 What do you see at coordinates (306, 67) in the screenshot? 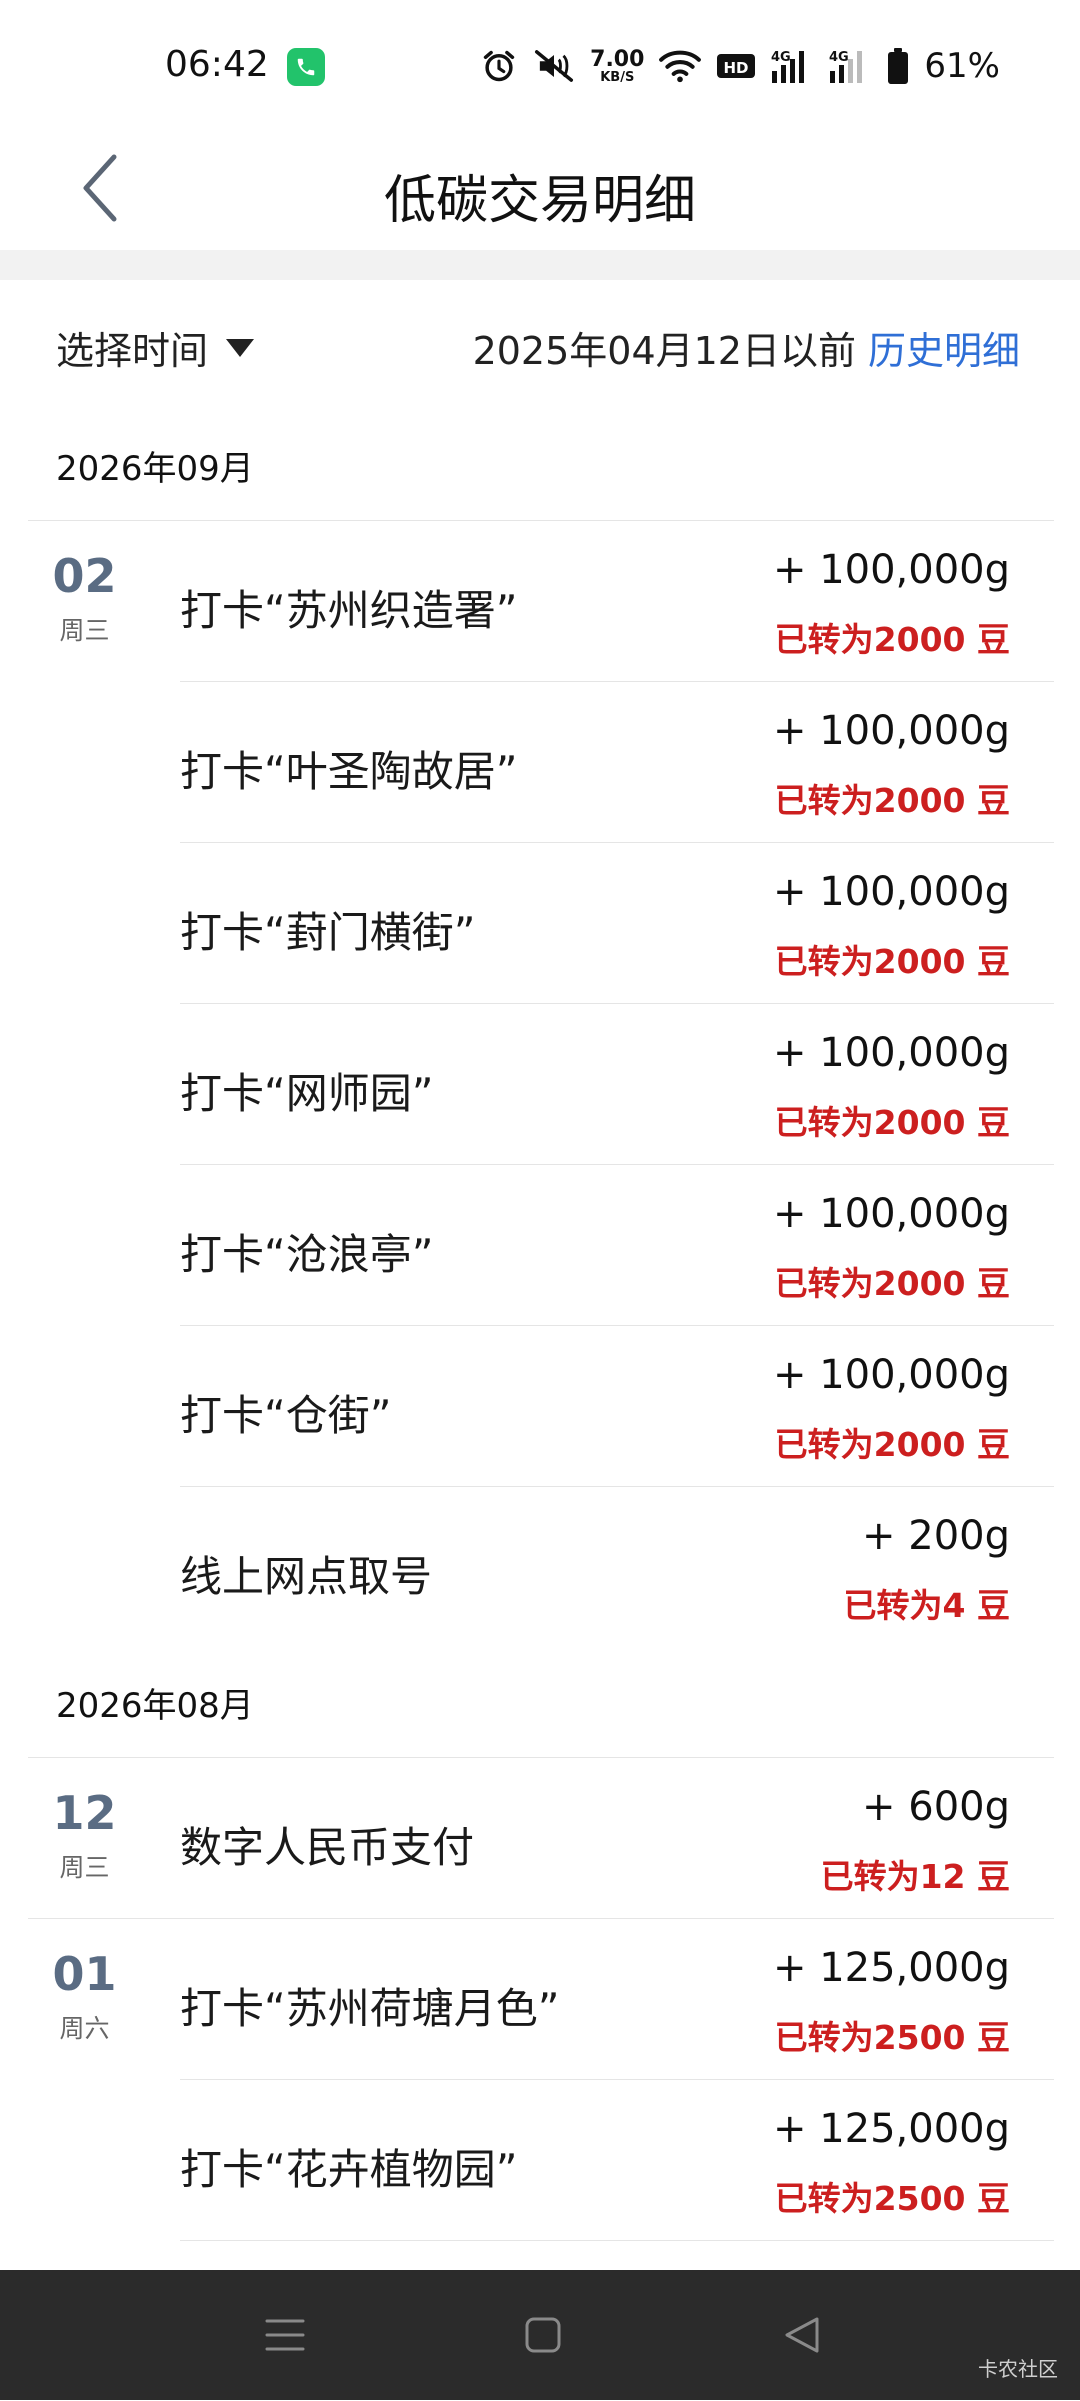
I see `phone-icon` at bounding box center [306, 67].